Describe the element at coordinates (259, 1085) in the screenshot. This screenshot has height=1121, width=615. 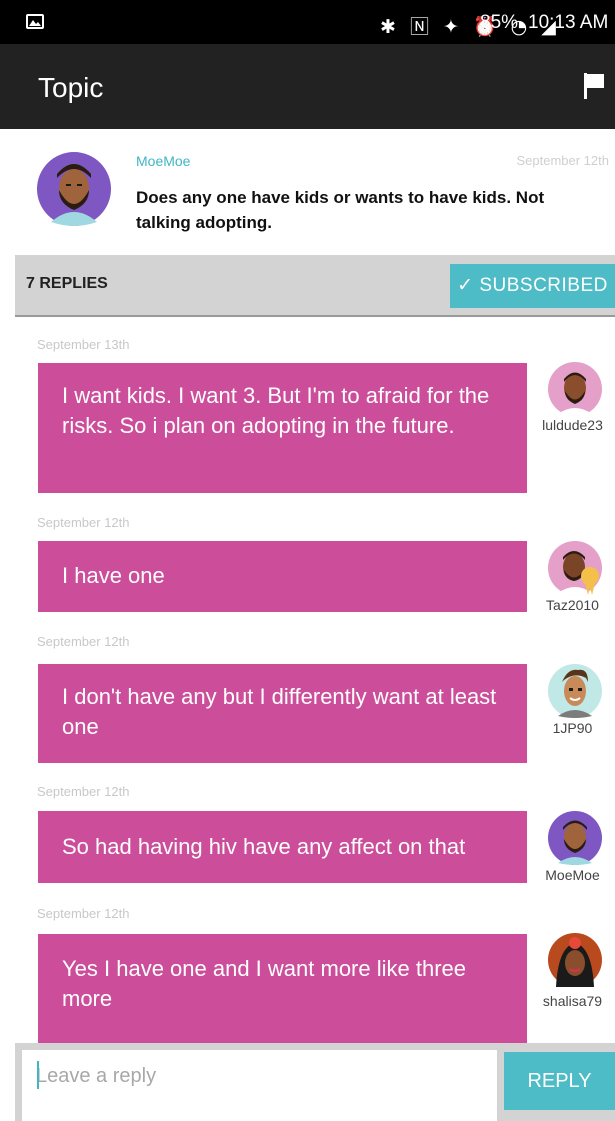
I see `reply-input` at that location.